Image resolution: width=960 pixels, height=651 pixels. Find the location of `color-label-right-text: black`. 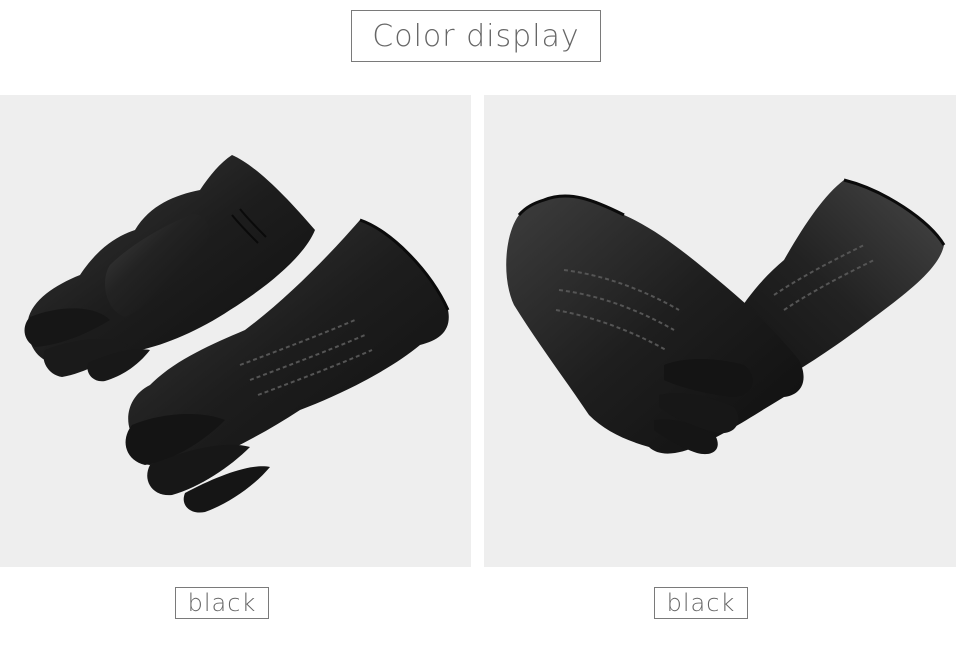

color-label-right-text: black is located at coordinates (701, 603).